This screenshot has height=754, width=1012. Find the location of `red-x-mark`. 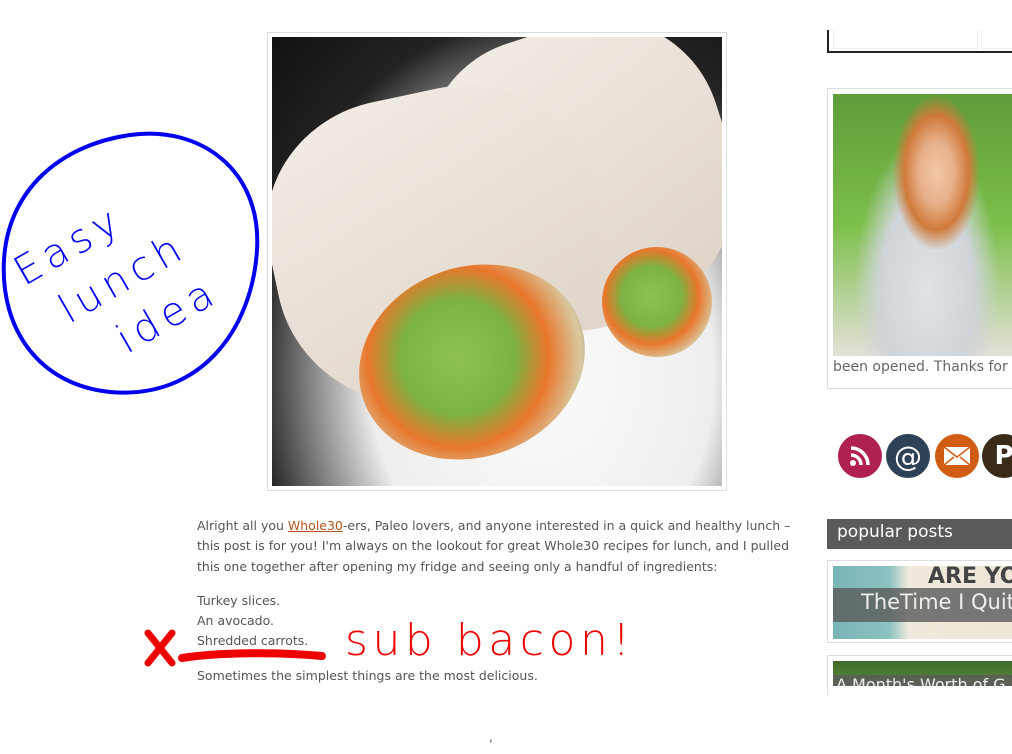

red-x-mark is located at coordinates (160, 648).